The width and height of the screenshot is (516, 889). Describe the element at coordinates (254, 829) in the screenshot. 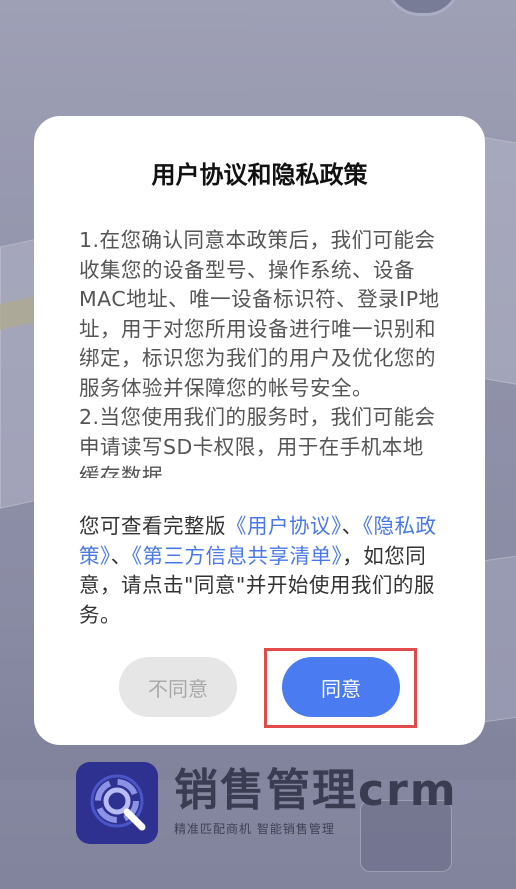

I see `brand-slogan: 精准匹配商机 智能销售管理` at that location.